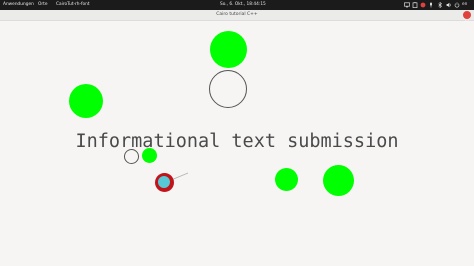  What do you see at coordinates (18, 5) in the screenshot?
I see `activities-menu: Anwendungen` at bounding box center [18, 5].